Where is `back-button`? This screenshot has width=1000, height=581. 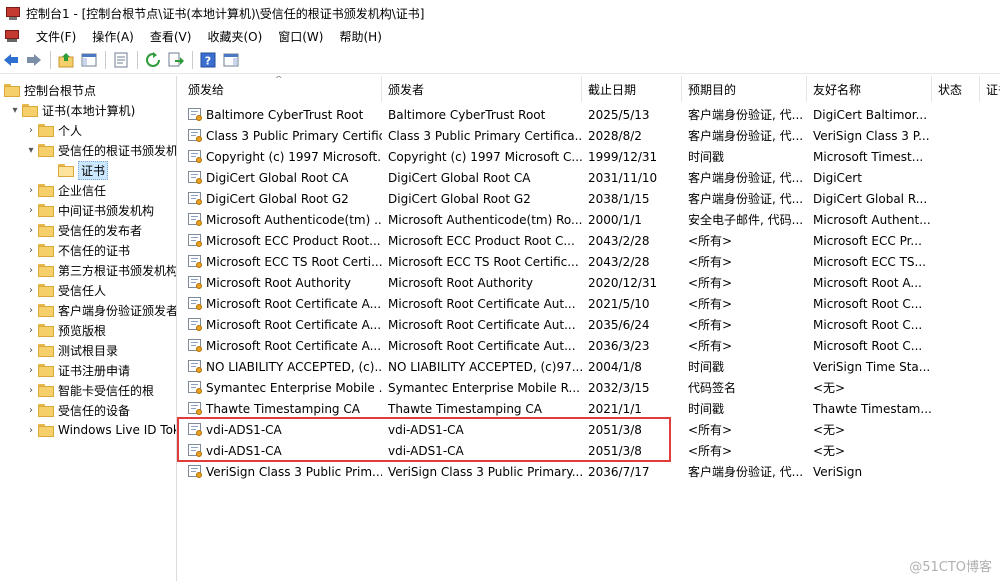 back-button is located at coordinates (11, 60).